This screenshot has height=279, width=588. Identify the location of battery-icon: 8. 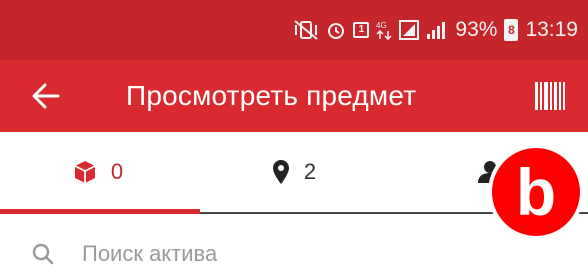
(511, 30).